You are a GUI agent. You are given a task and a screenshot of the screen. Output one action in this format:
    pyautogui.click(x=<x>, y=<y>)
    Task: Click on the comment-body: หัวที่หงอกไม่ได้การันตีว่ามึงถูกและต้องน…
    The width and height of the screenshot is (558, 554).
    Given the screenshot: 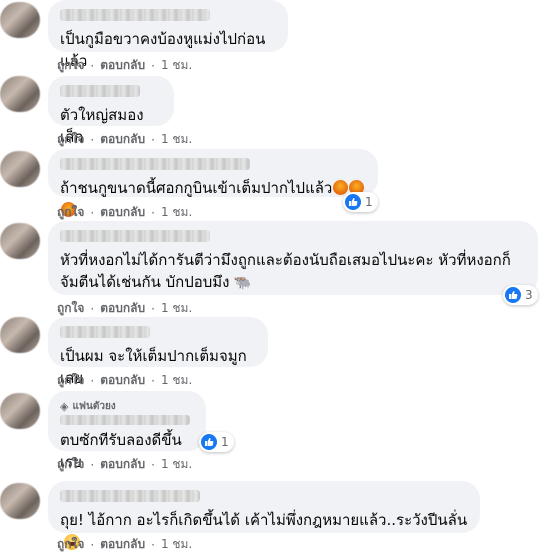 What is the action you would take?
    pyautogui.click(x=285, y=271)
    